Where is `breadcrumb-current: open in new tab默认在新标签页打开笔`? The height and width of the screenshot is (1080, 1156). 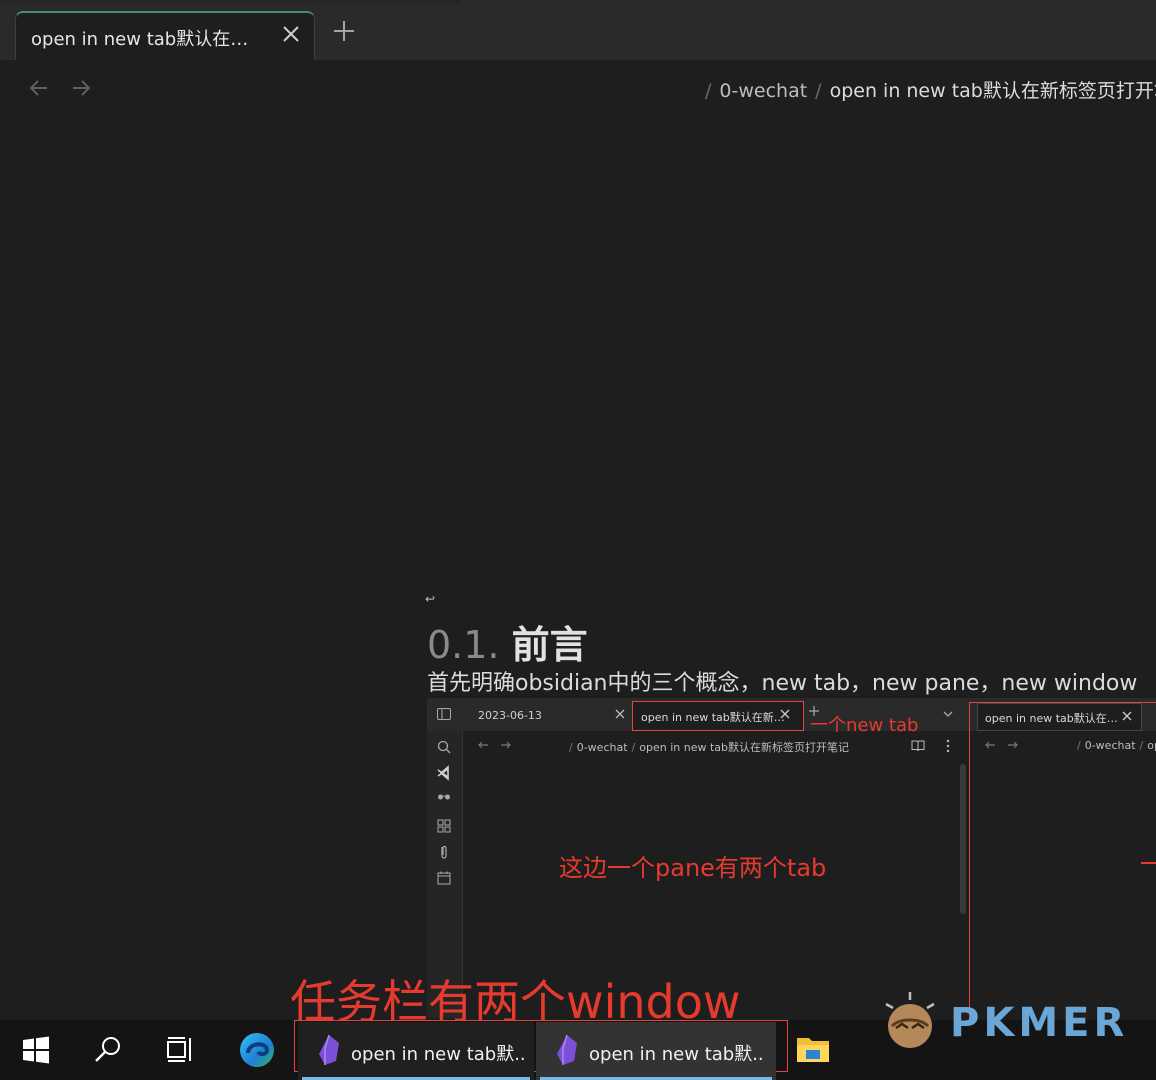 breadcrumb-current: open in new tab默认在新标签页打开笔 is located at coordinates (992, 91).